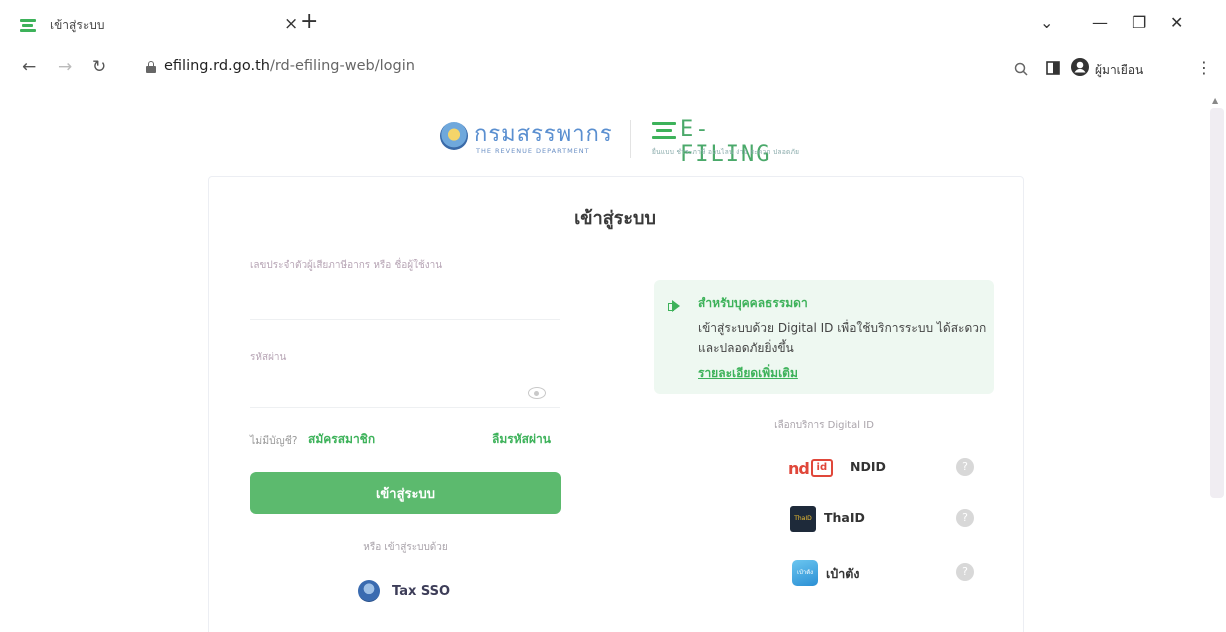 The image size is (1226, 632). What do you see at coordinates (824, 425) in the screenshot?
I see `choose-digital-id-label: เลือกบริการ Digital ID` at bounding box center [824, 425].